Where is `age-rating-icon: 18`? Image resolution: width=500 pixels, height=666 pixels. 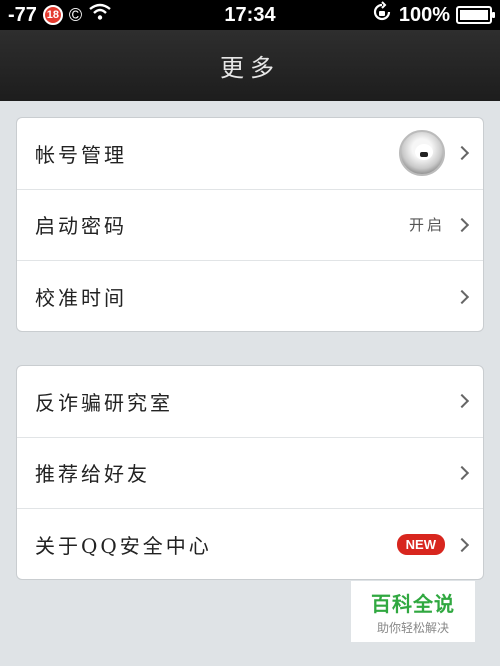 age-rating-icon: 18 is located at coordinates (52, 15).